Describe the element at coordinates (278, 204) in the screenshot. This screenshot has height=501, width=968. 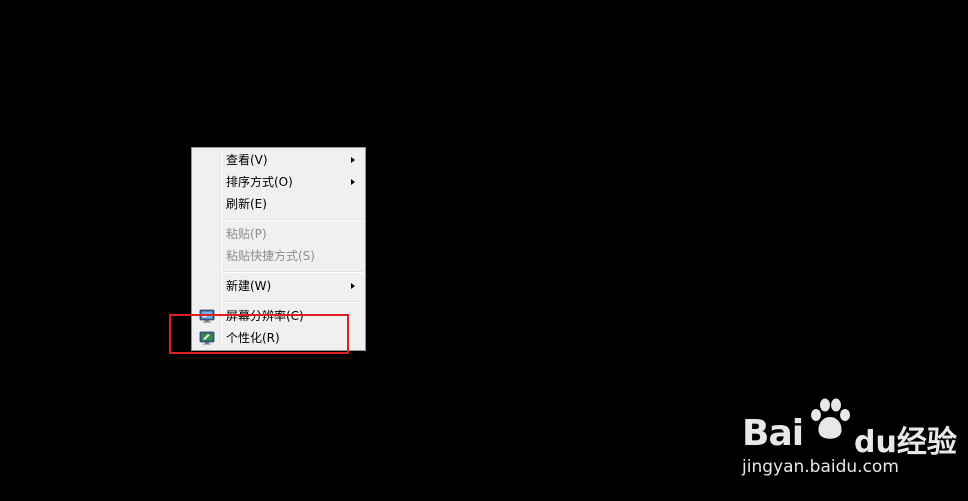
I see `menu-item-refresh: 刷新(E)` at that location.